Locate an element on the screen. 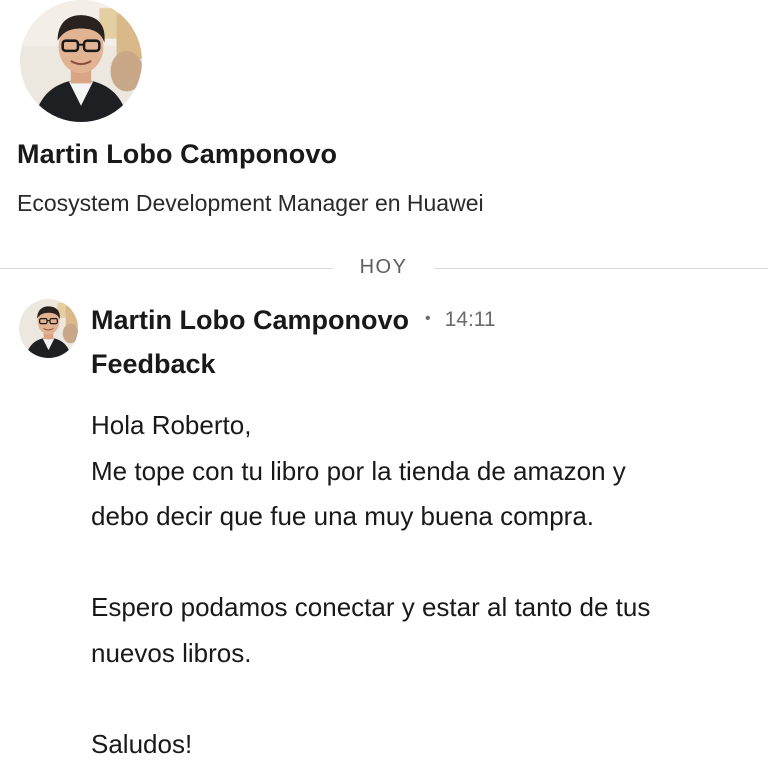 The height and width of the screenshot is (767, 768). profile-avatar is located at coordinates (81, 61).